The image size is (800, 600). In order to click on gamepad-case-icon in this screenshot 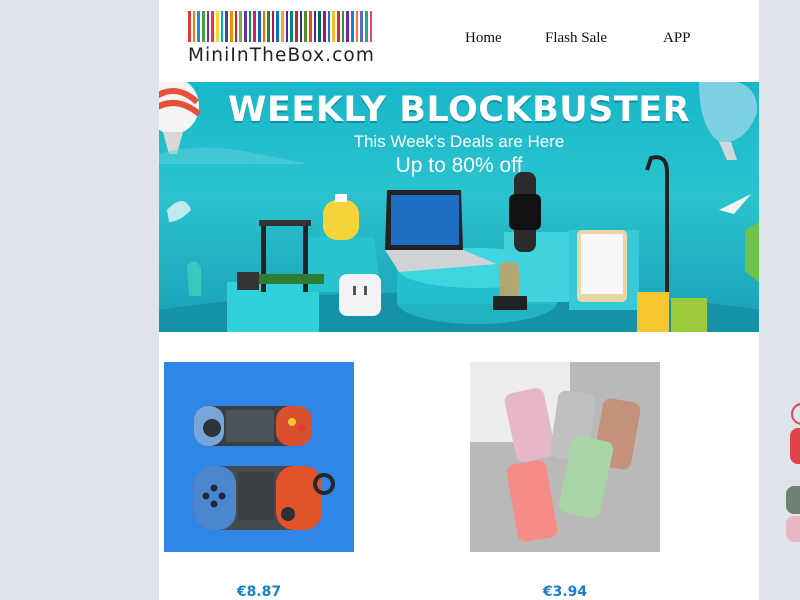, I will do `click(264, 468)`.